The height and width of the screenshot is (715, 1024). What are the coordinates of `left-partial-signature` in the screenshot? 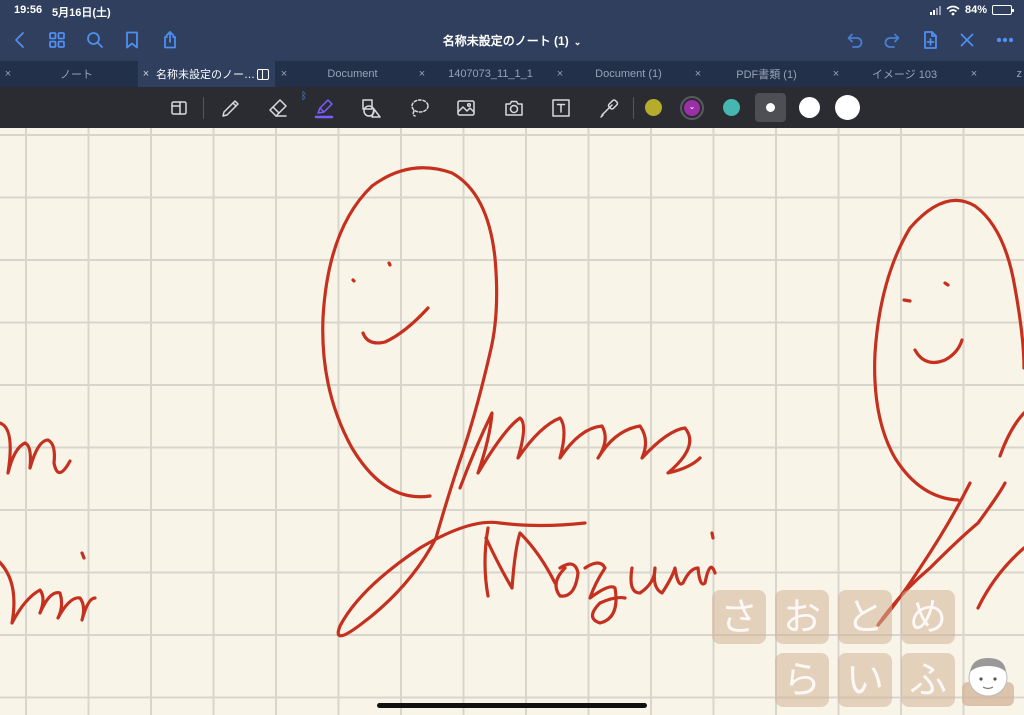 It's located at (48, 523).